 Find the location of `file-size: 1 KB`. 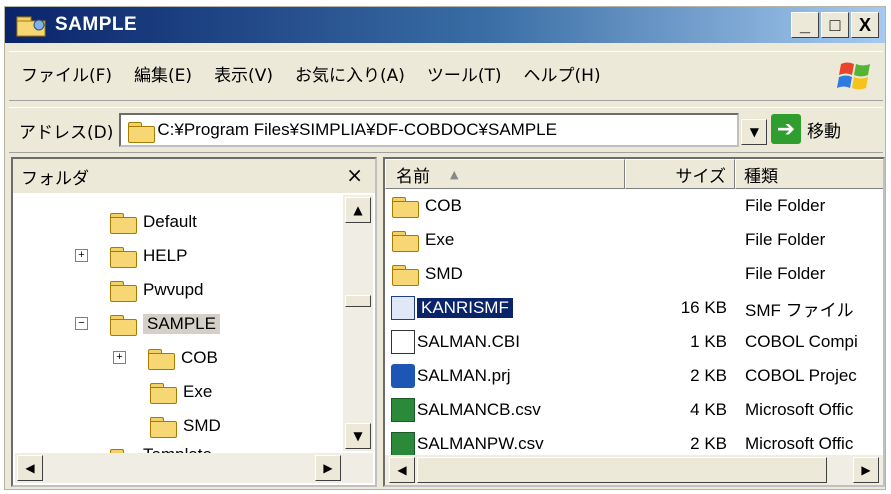

file-size: 1 KB is located at coordinates (708, 341).